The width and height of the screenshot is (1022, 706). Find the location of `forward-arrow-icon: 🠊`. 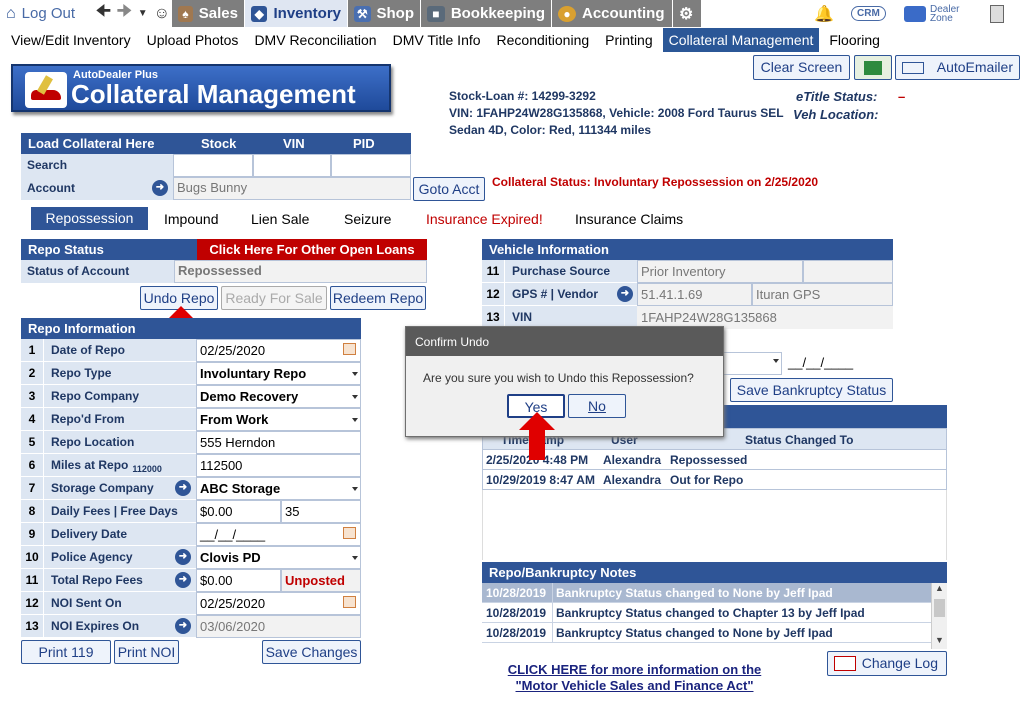

forward-arrow-icon: 🠊 is located at coordinates (124, 13).